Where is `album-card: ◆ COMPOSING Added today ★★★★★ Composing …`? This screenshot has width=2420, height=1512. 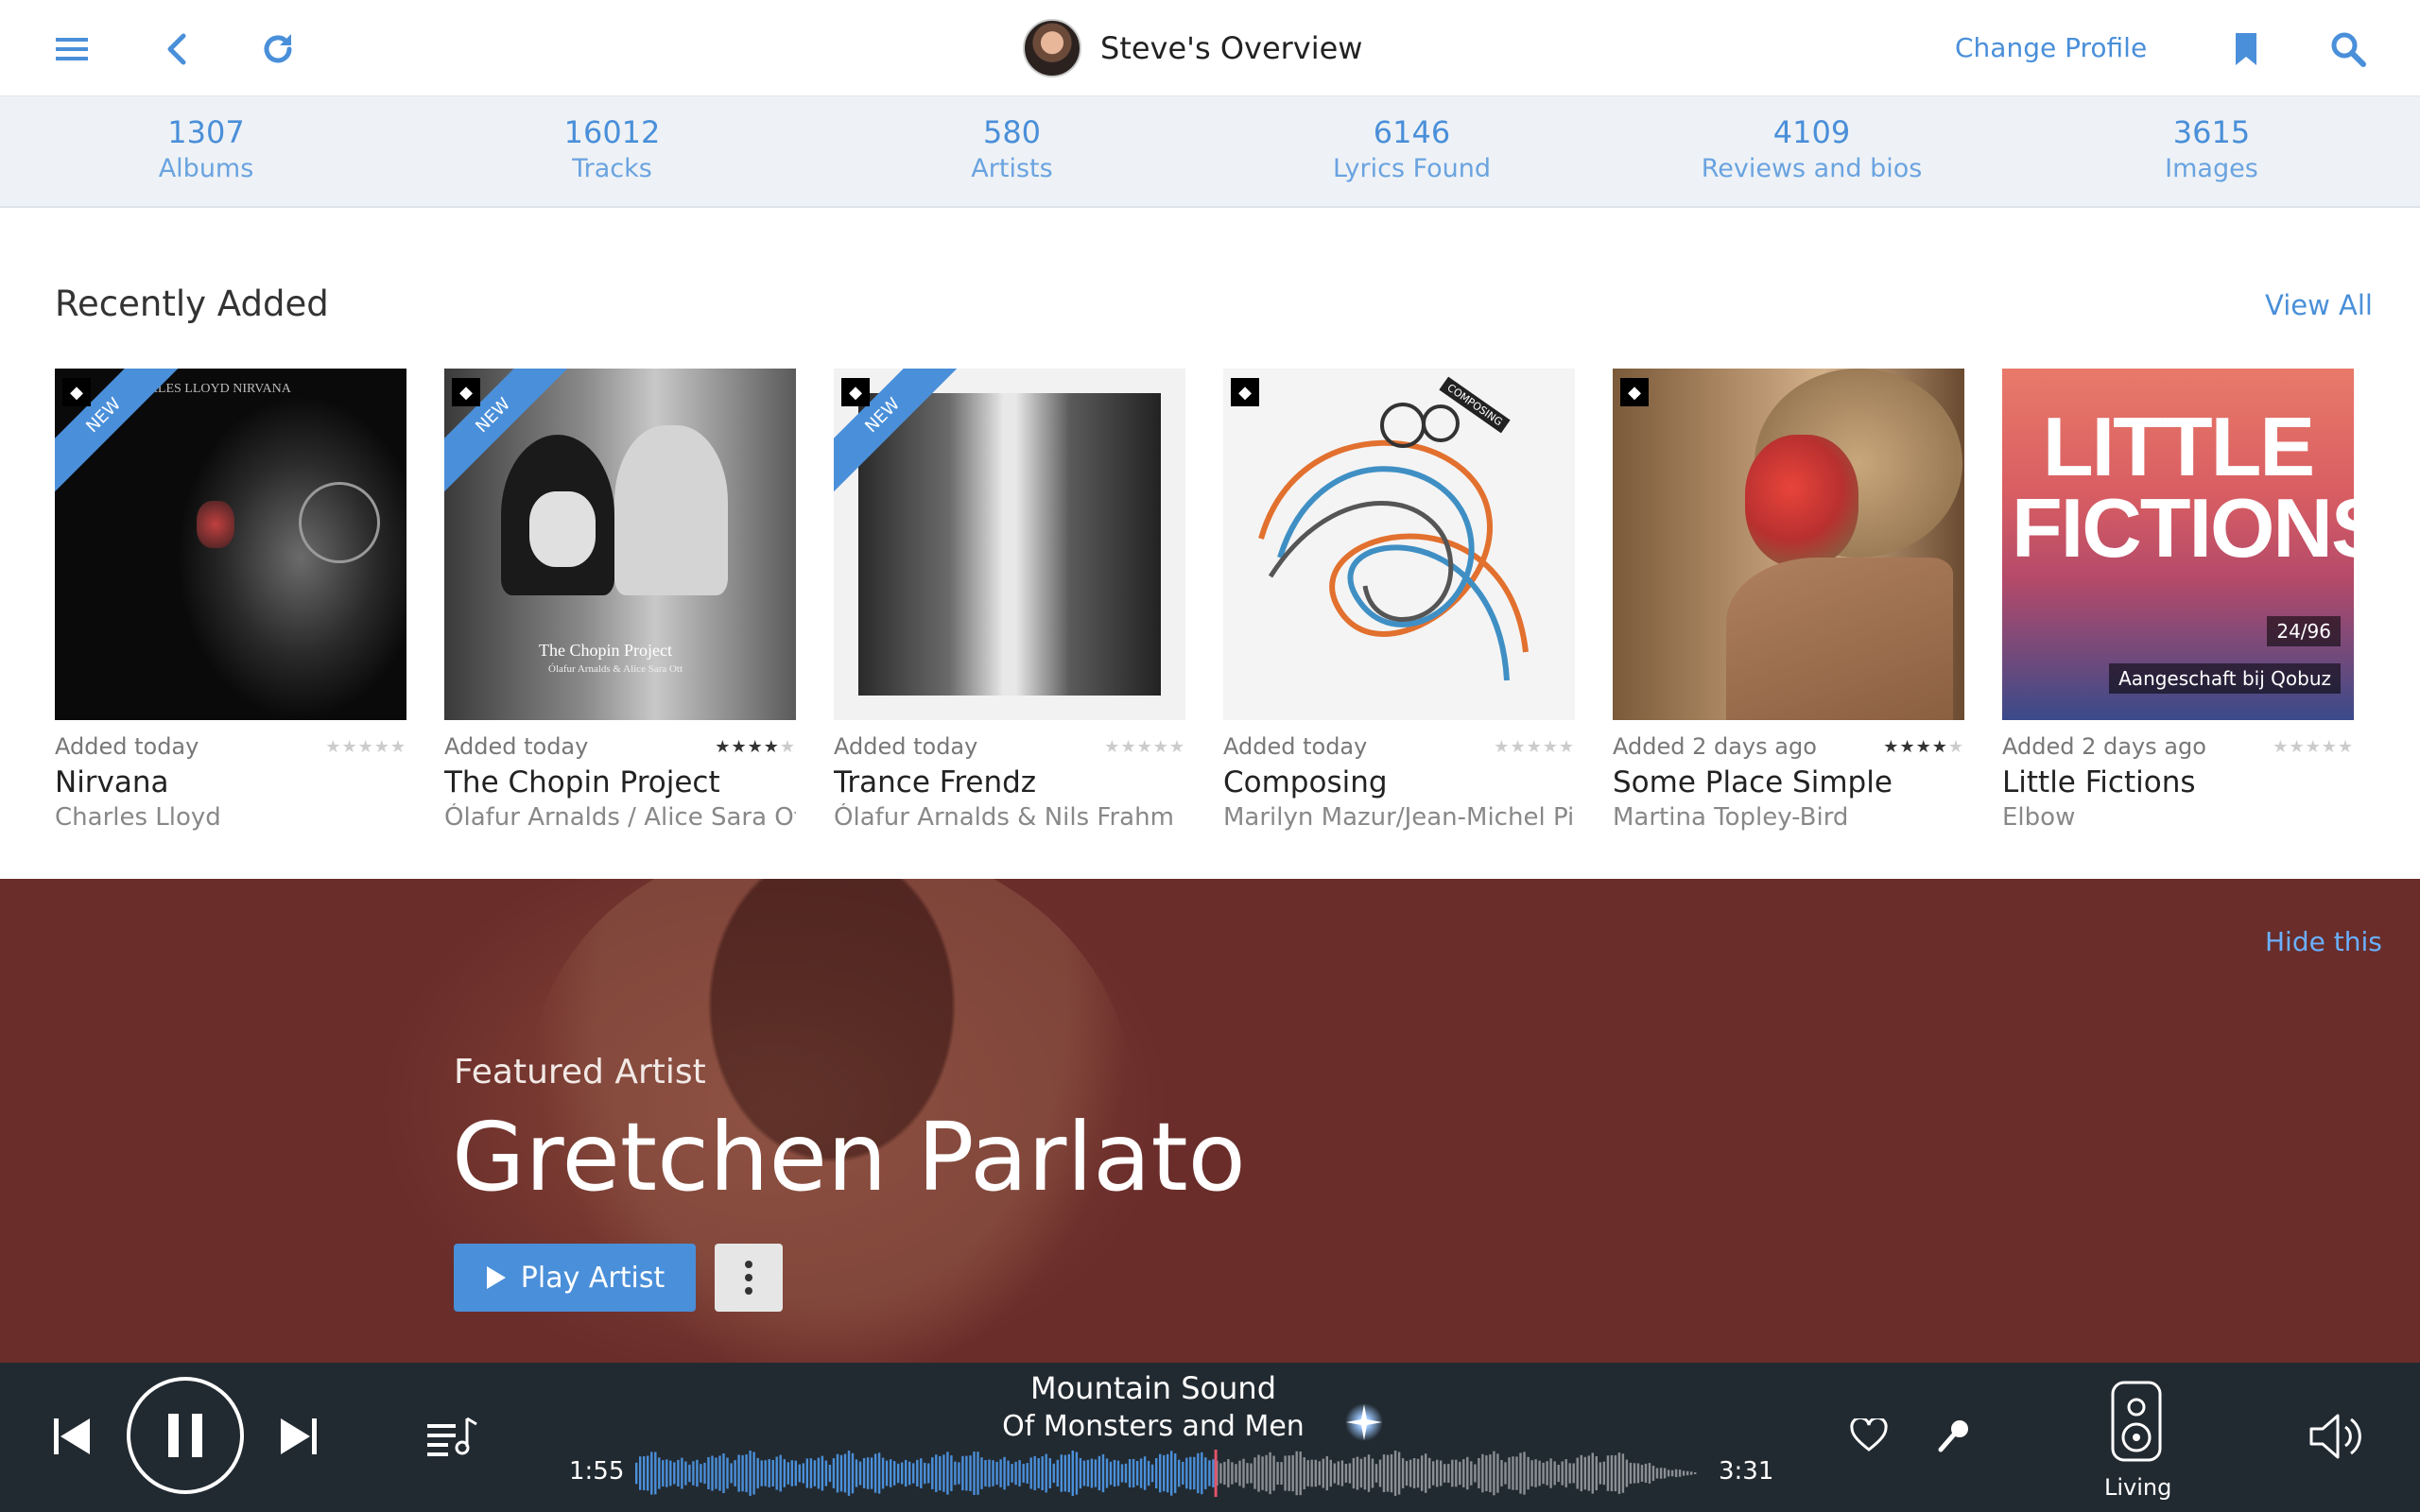 album-card: ◆ COMPOSING Added today ★★★★★ Composing … is located at coordinates (1399, 600).